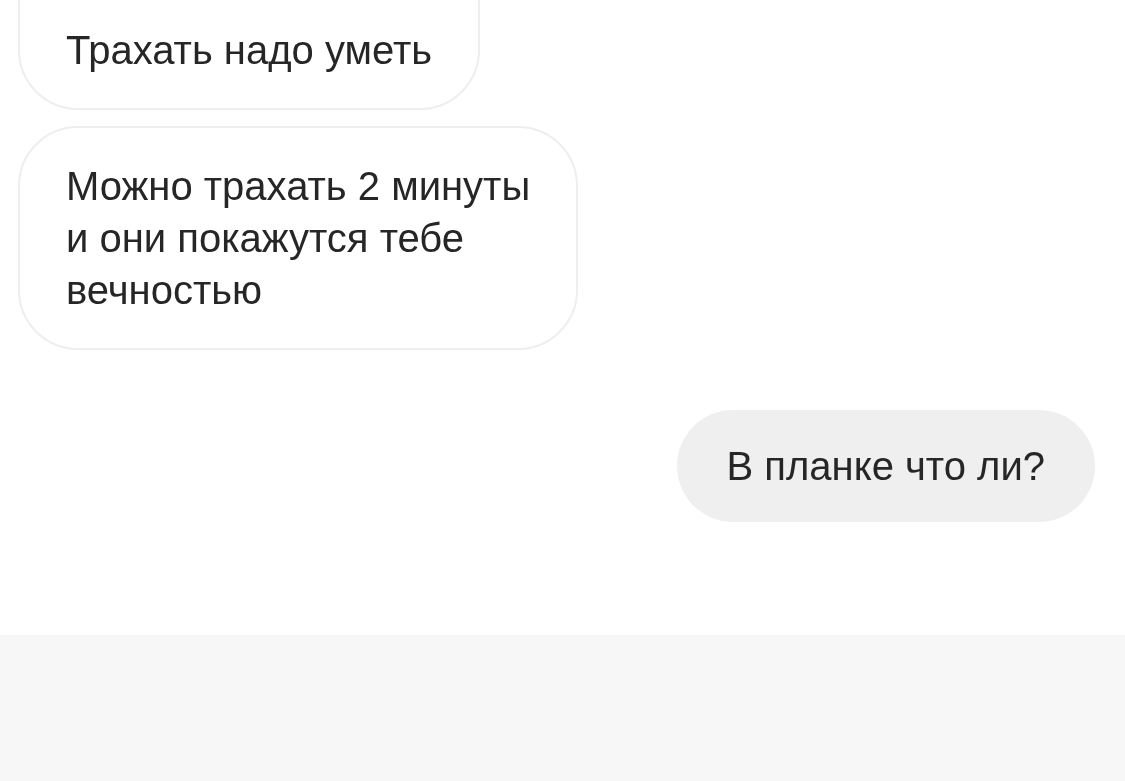 This screenshot has height=781, width=1125. I want to click on received-message: Можно трахать 2 минуты и они покажутся тебе вечностью, so click(298, 238).